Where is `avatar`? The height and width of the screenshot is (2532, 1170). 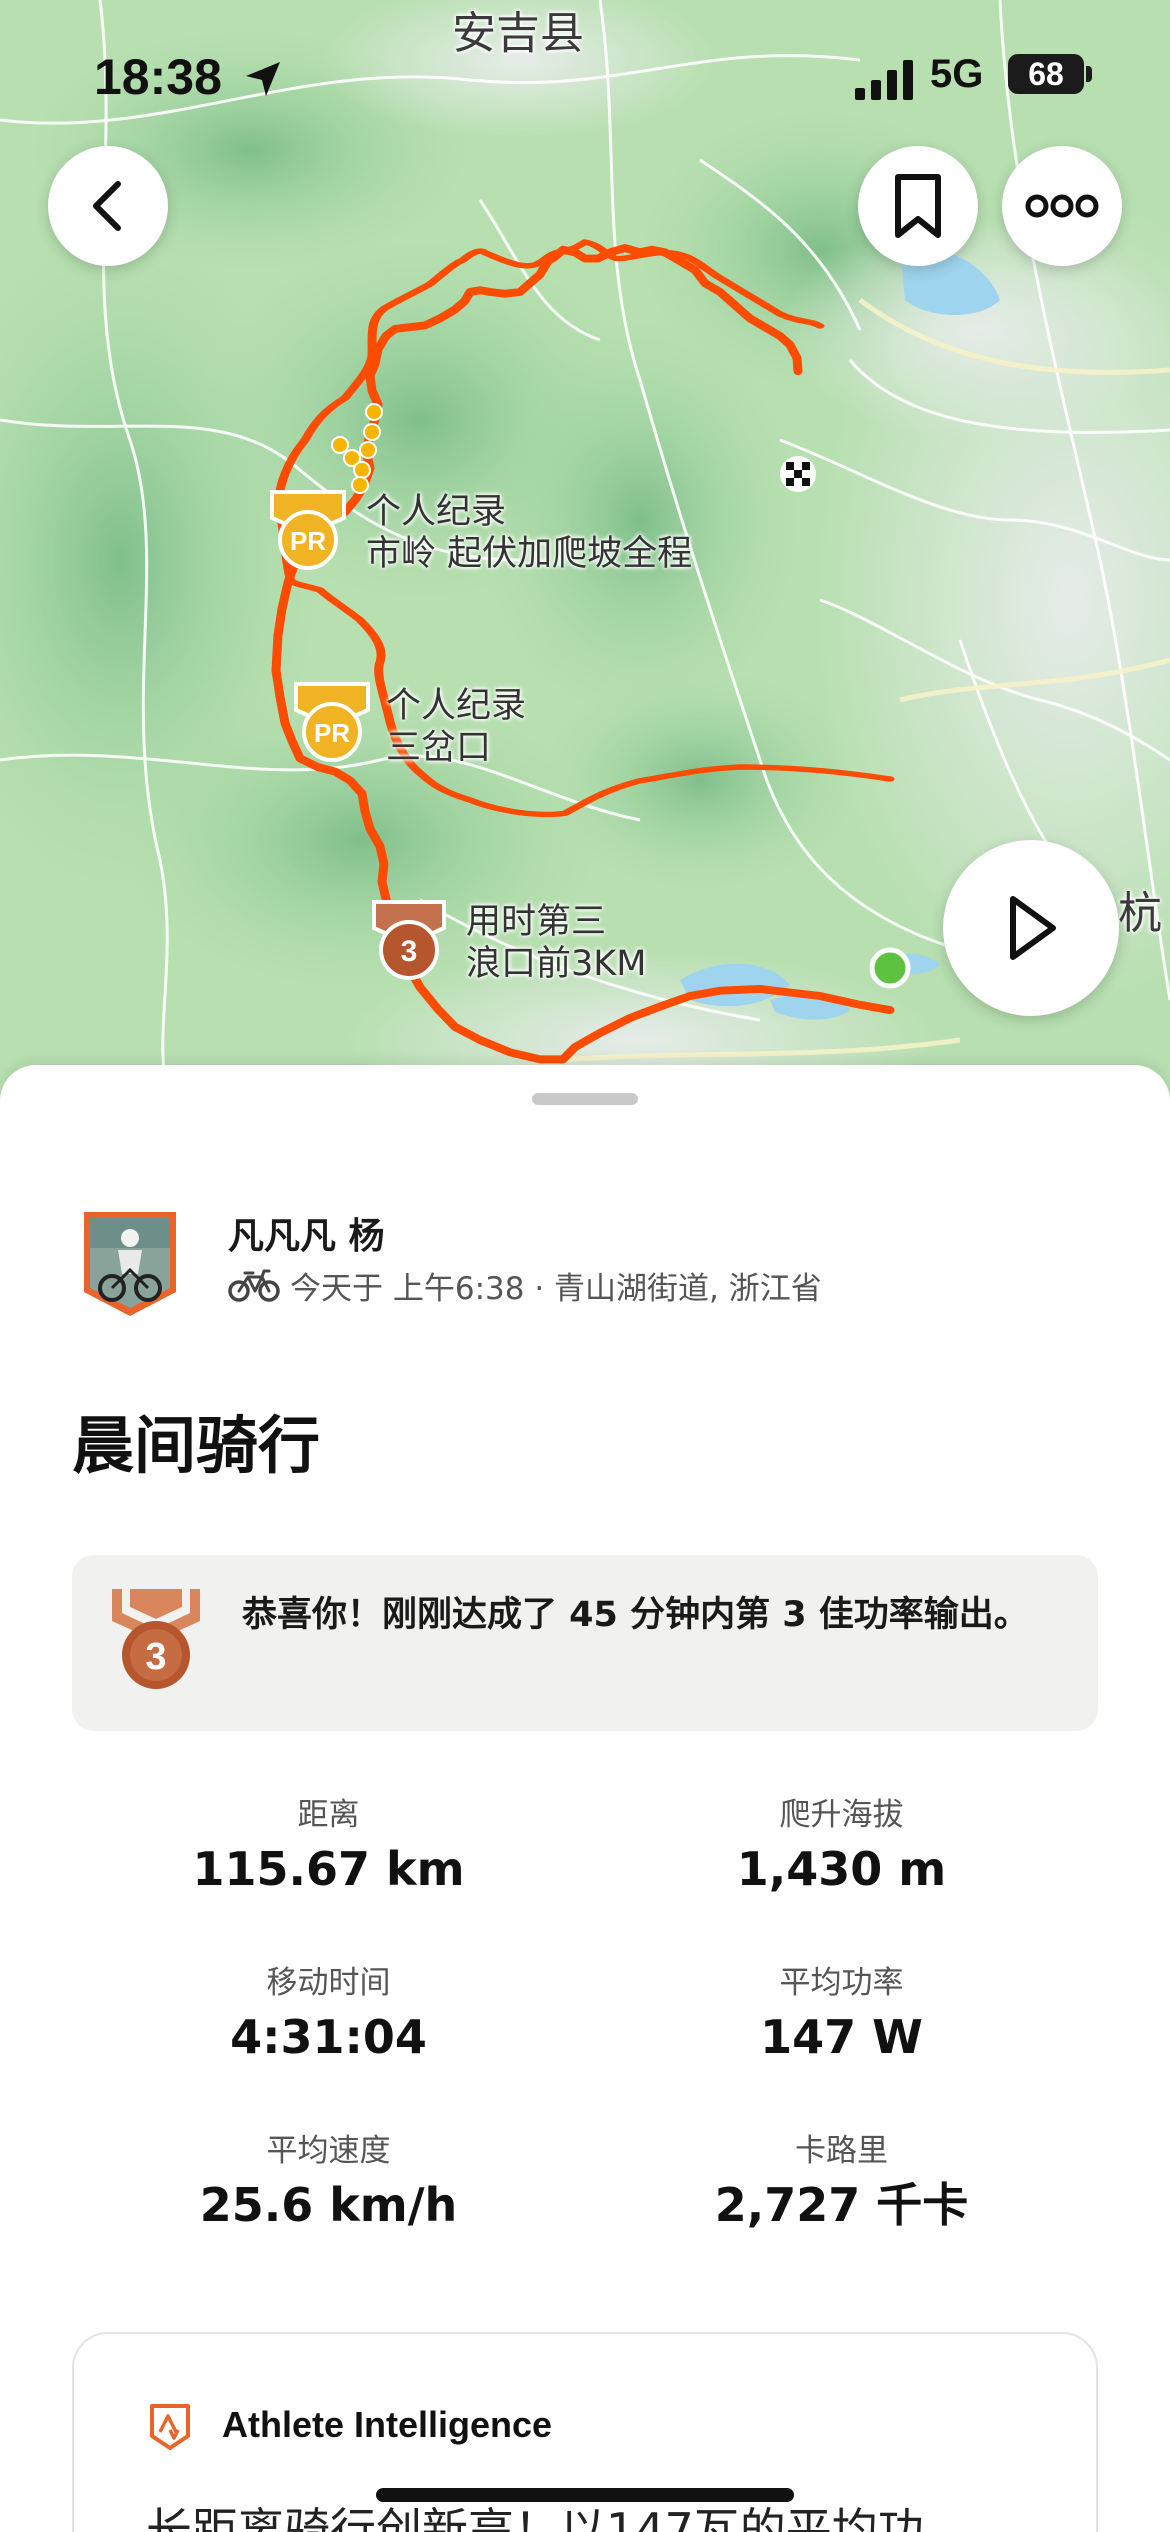 avatar is located at coordinates (130, 1263).